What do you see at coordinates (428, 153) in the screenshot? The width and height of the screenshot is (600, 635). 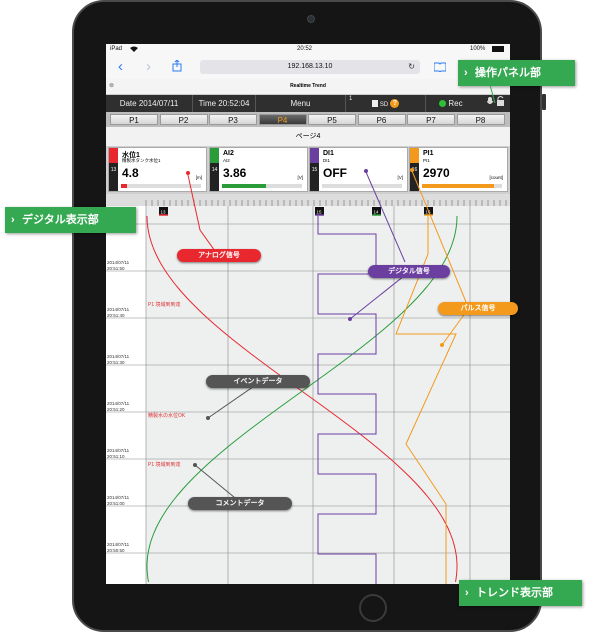 I see `channel-name: PI1` at bounding box center [428, 153].